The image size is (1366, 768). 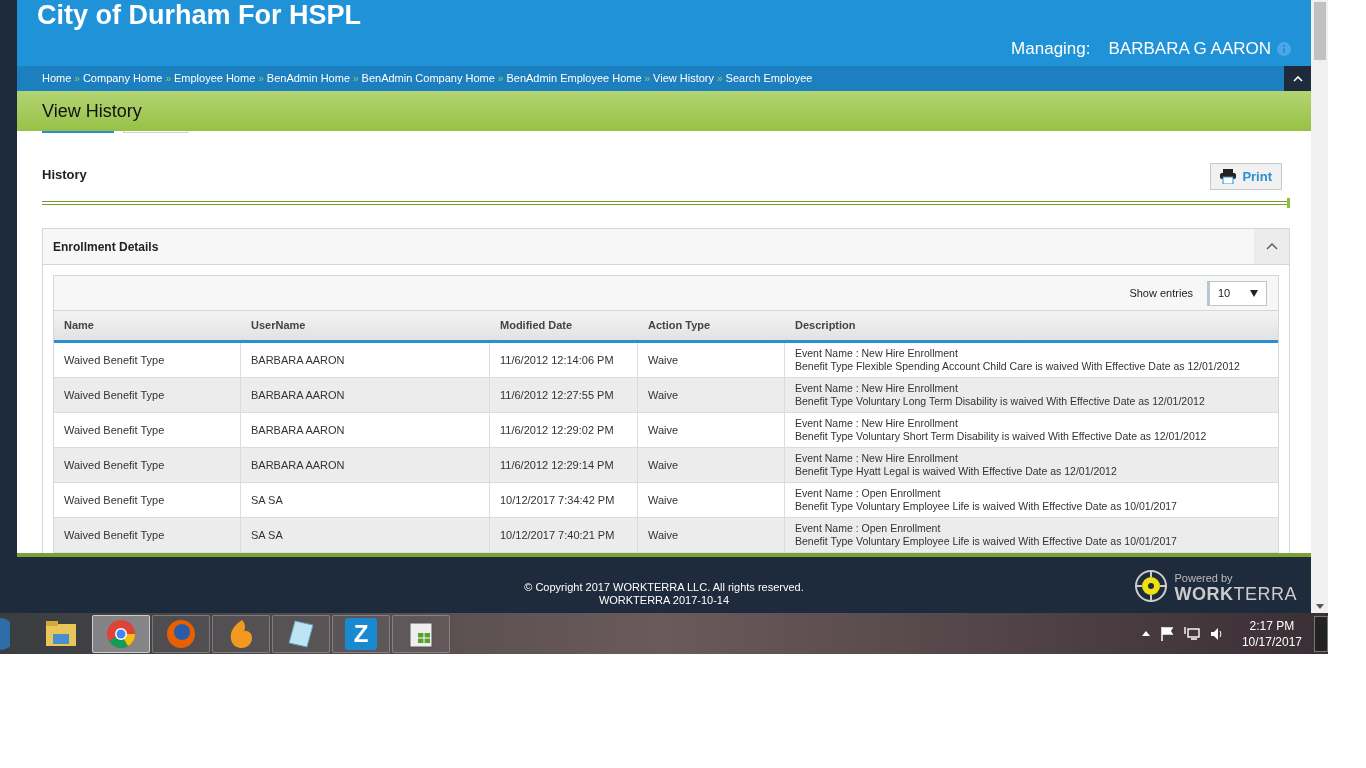 What do you see at coordinates (1000, 401) in the screenshot?
I see `description-line: Benefit Type Voluntary Long Term Disability is waived With Effective Date as 12/01/2012` at bounding box center [1000, 401].